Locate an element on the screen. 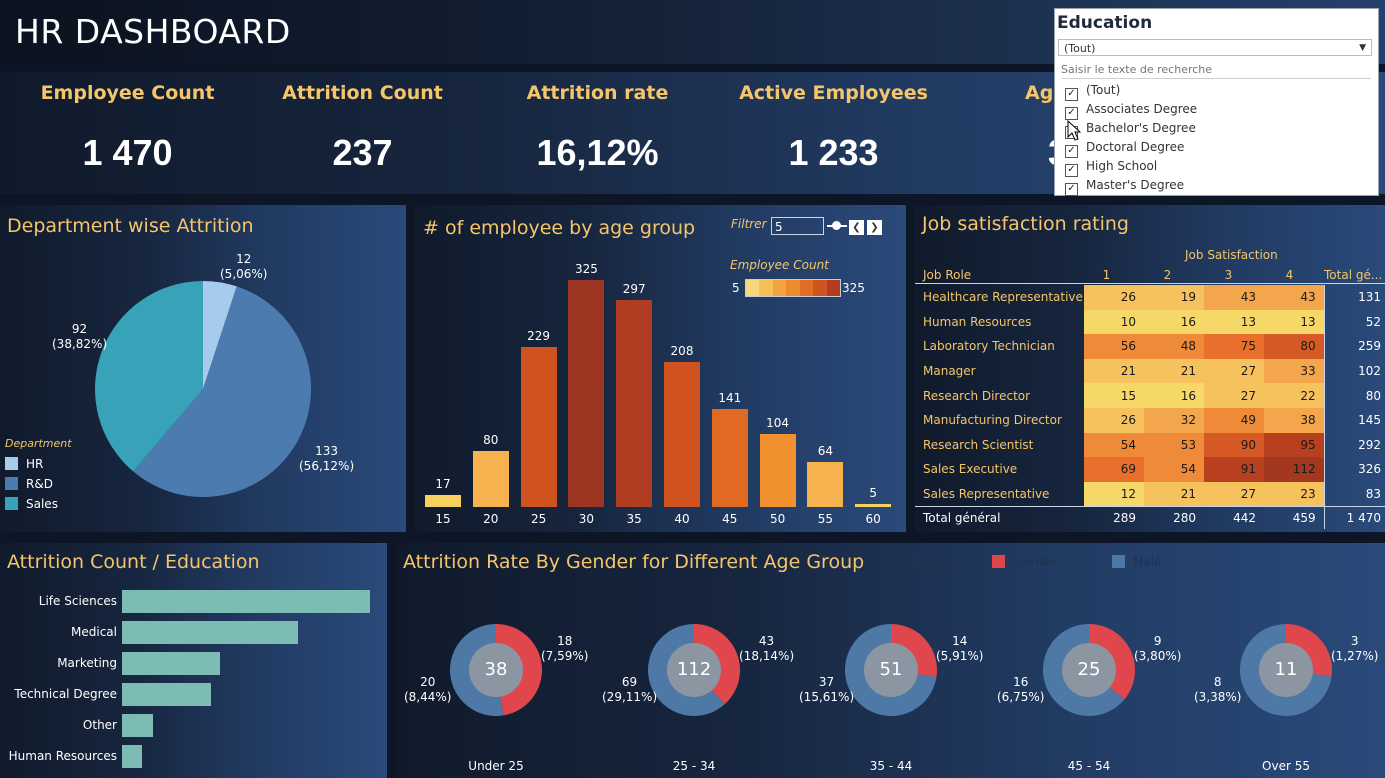 The width and height of the screenshot is (1385, 778). bar-value-label: 5 is located at coordinates (873, 492).